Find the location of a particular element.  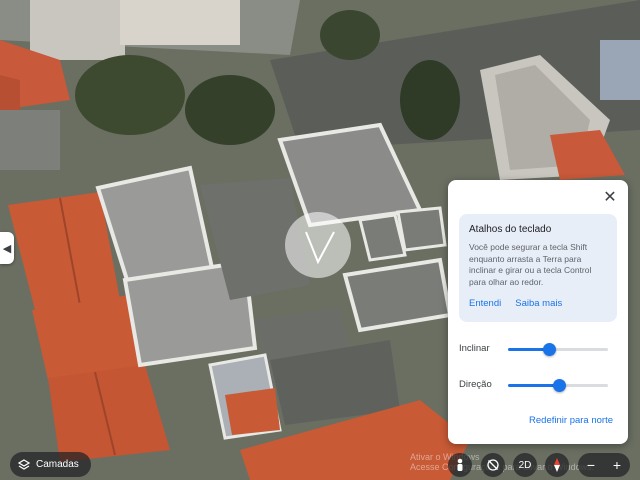

direction-slider-thumb is located at coordinates (559, 385).